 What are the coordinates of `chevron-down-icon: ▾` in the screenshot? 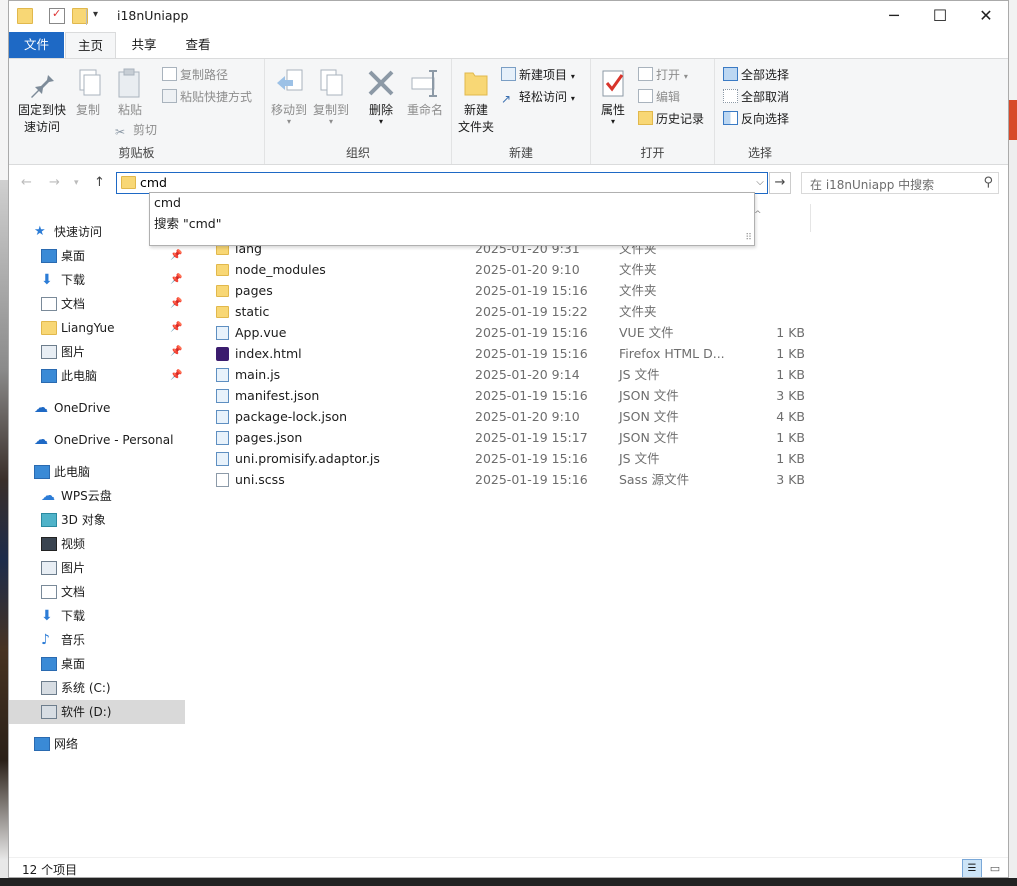 It's located at (572, 76).